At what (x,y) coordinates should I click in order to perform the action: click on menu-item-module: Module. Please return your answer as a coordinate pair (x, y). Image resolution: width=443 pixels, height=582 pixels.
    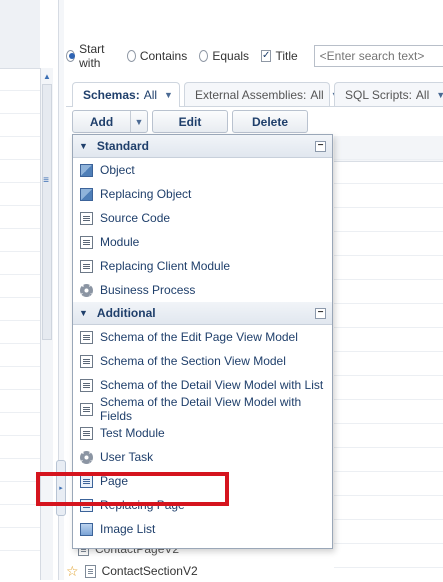
    Looking at the image, I should click on (202, 242).